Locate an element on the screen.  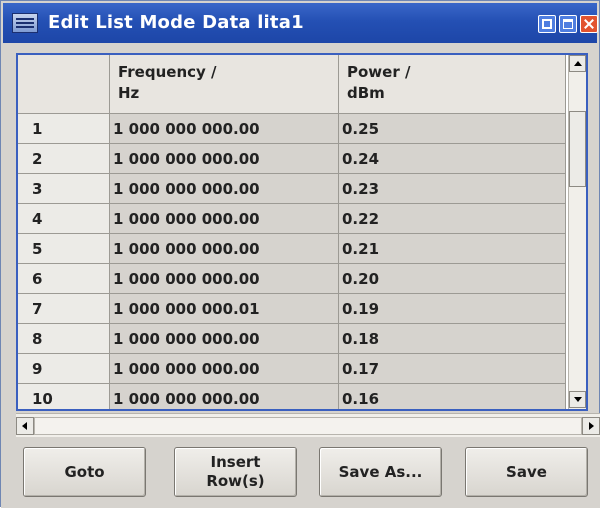
row-index-header is located at coordinates (64, 84).